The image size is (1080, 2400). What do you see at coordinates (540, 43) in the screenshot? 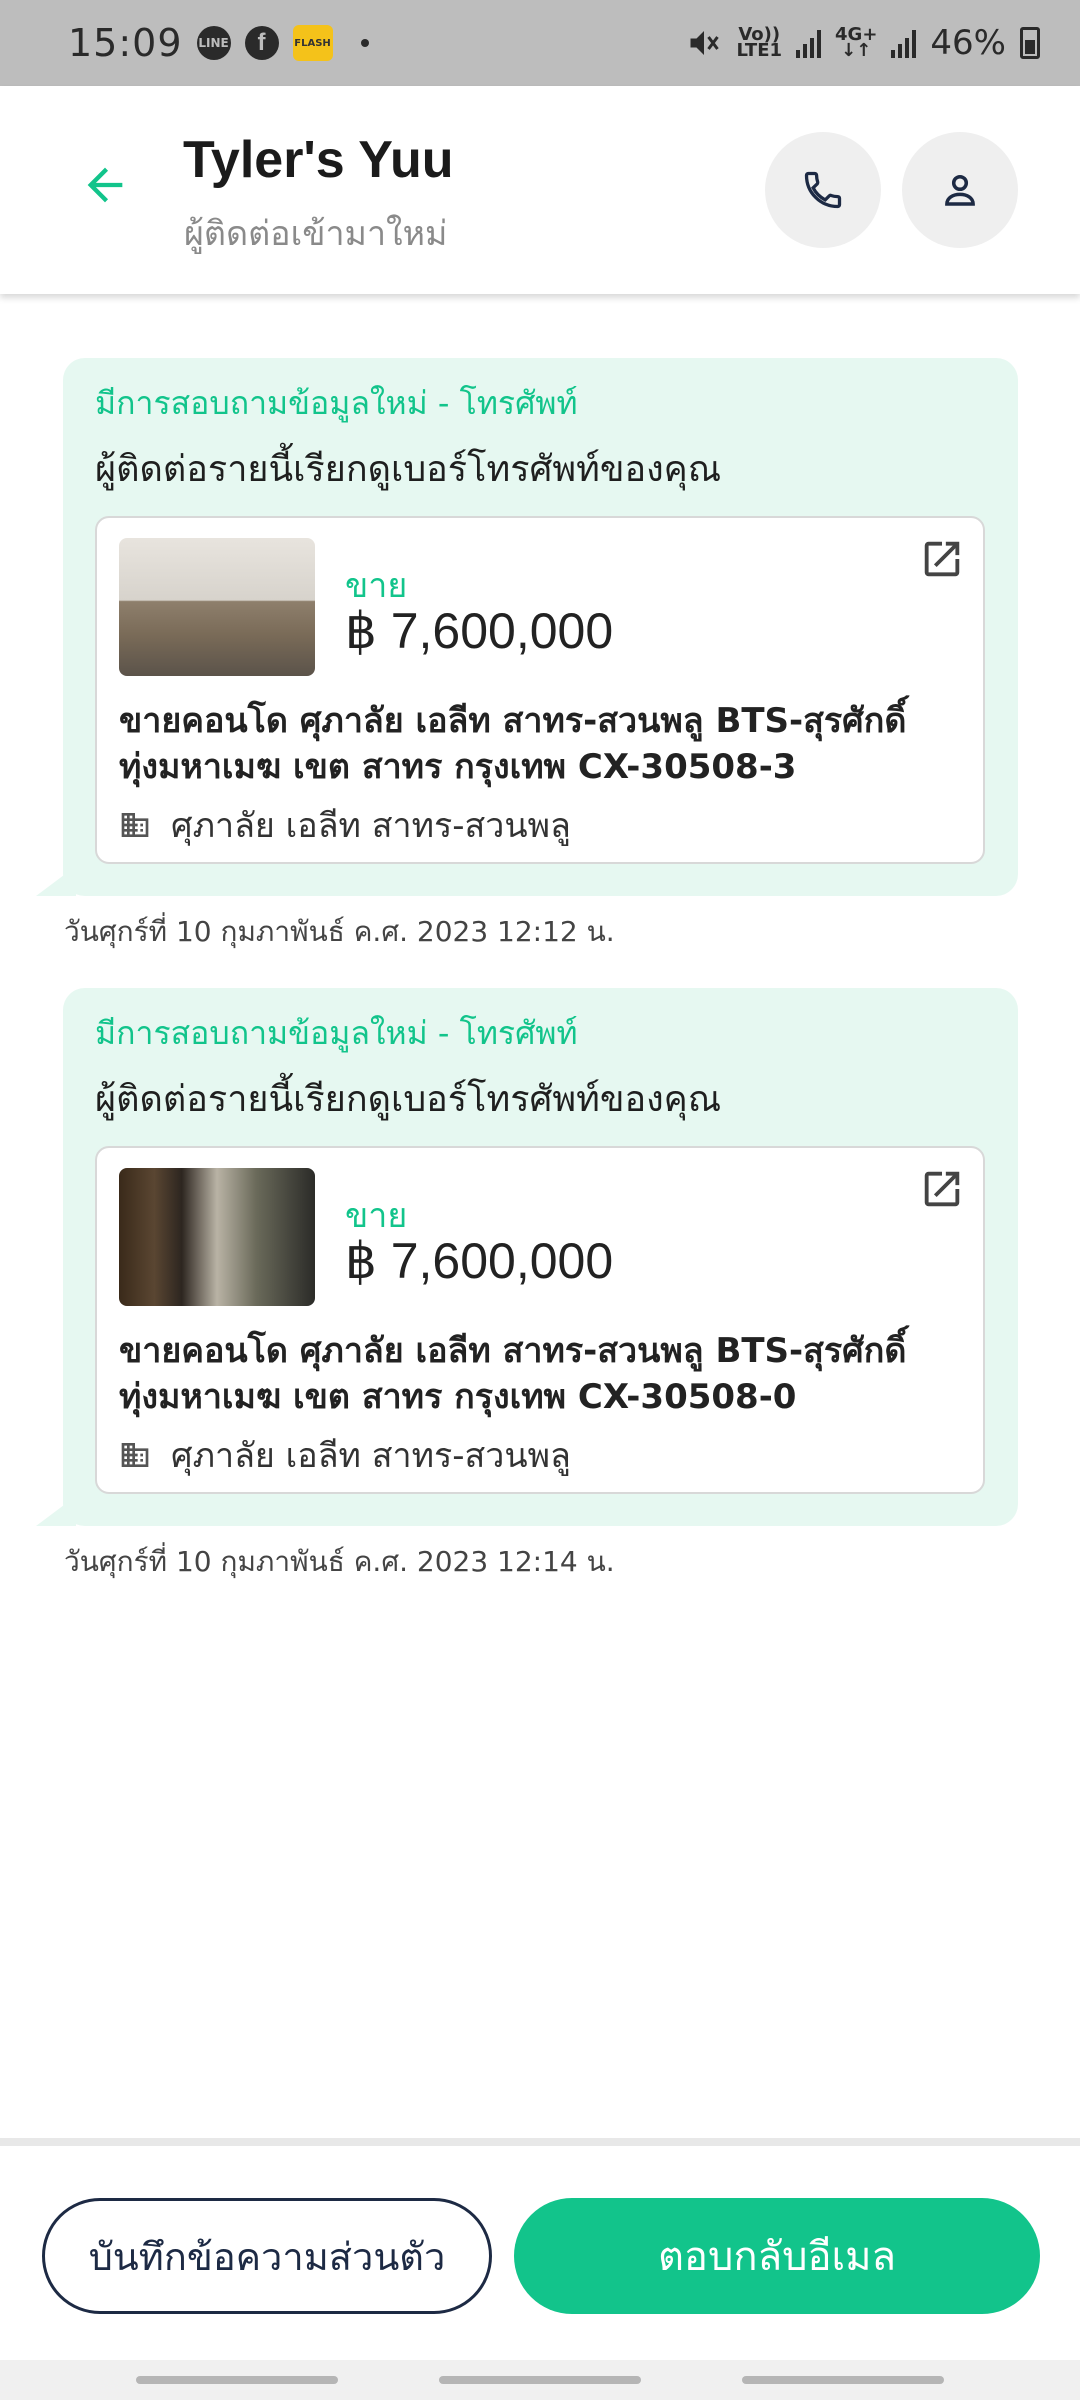
I see `status-bar: 15:09 LINE f FLASH Vo)) LTE1 4G+ ↓↑ 46%` at bounding box center [540, 43].